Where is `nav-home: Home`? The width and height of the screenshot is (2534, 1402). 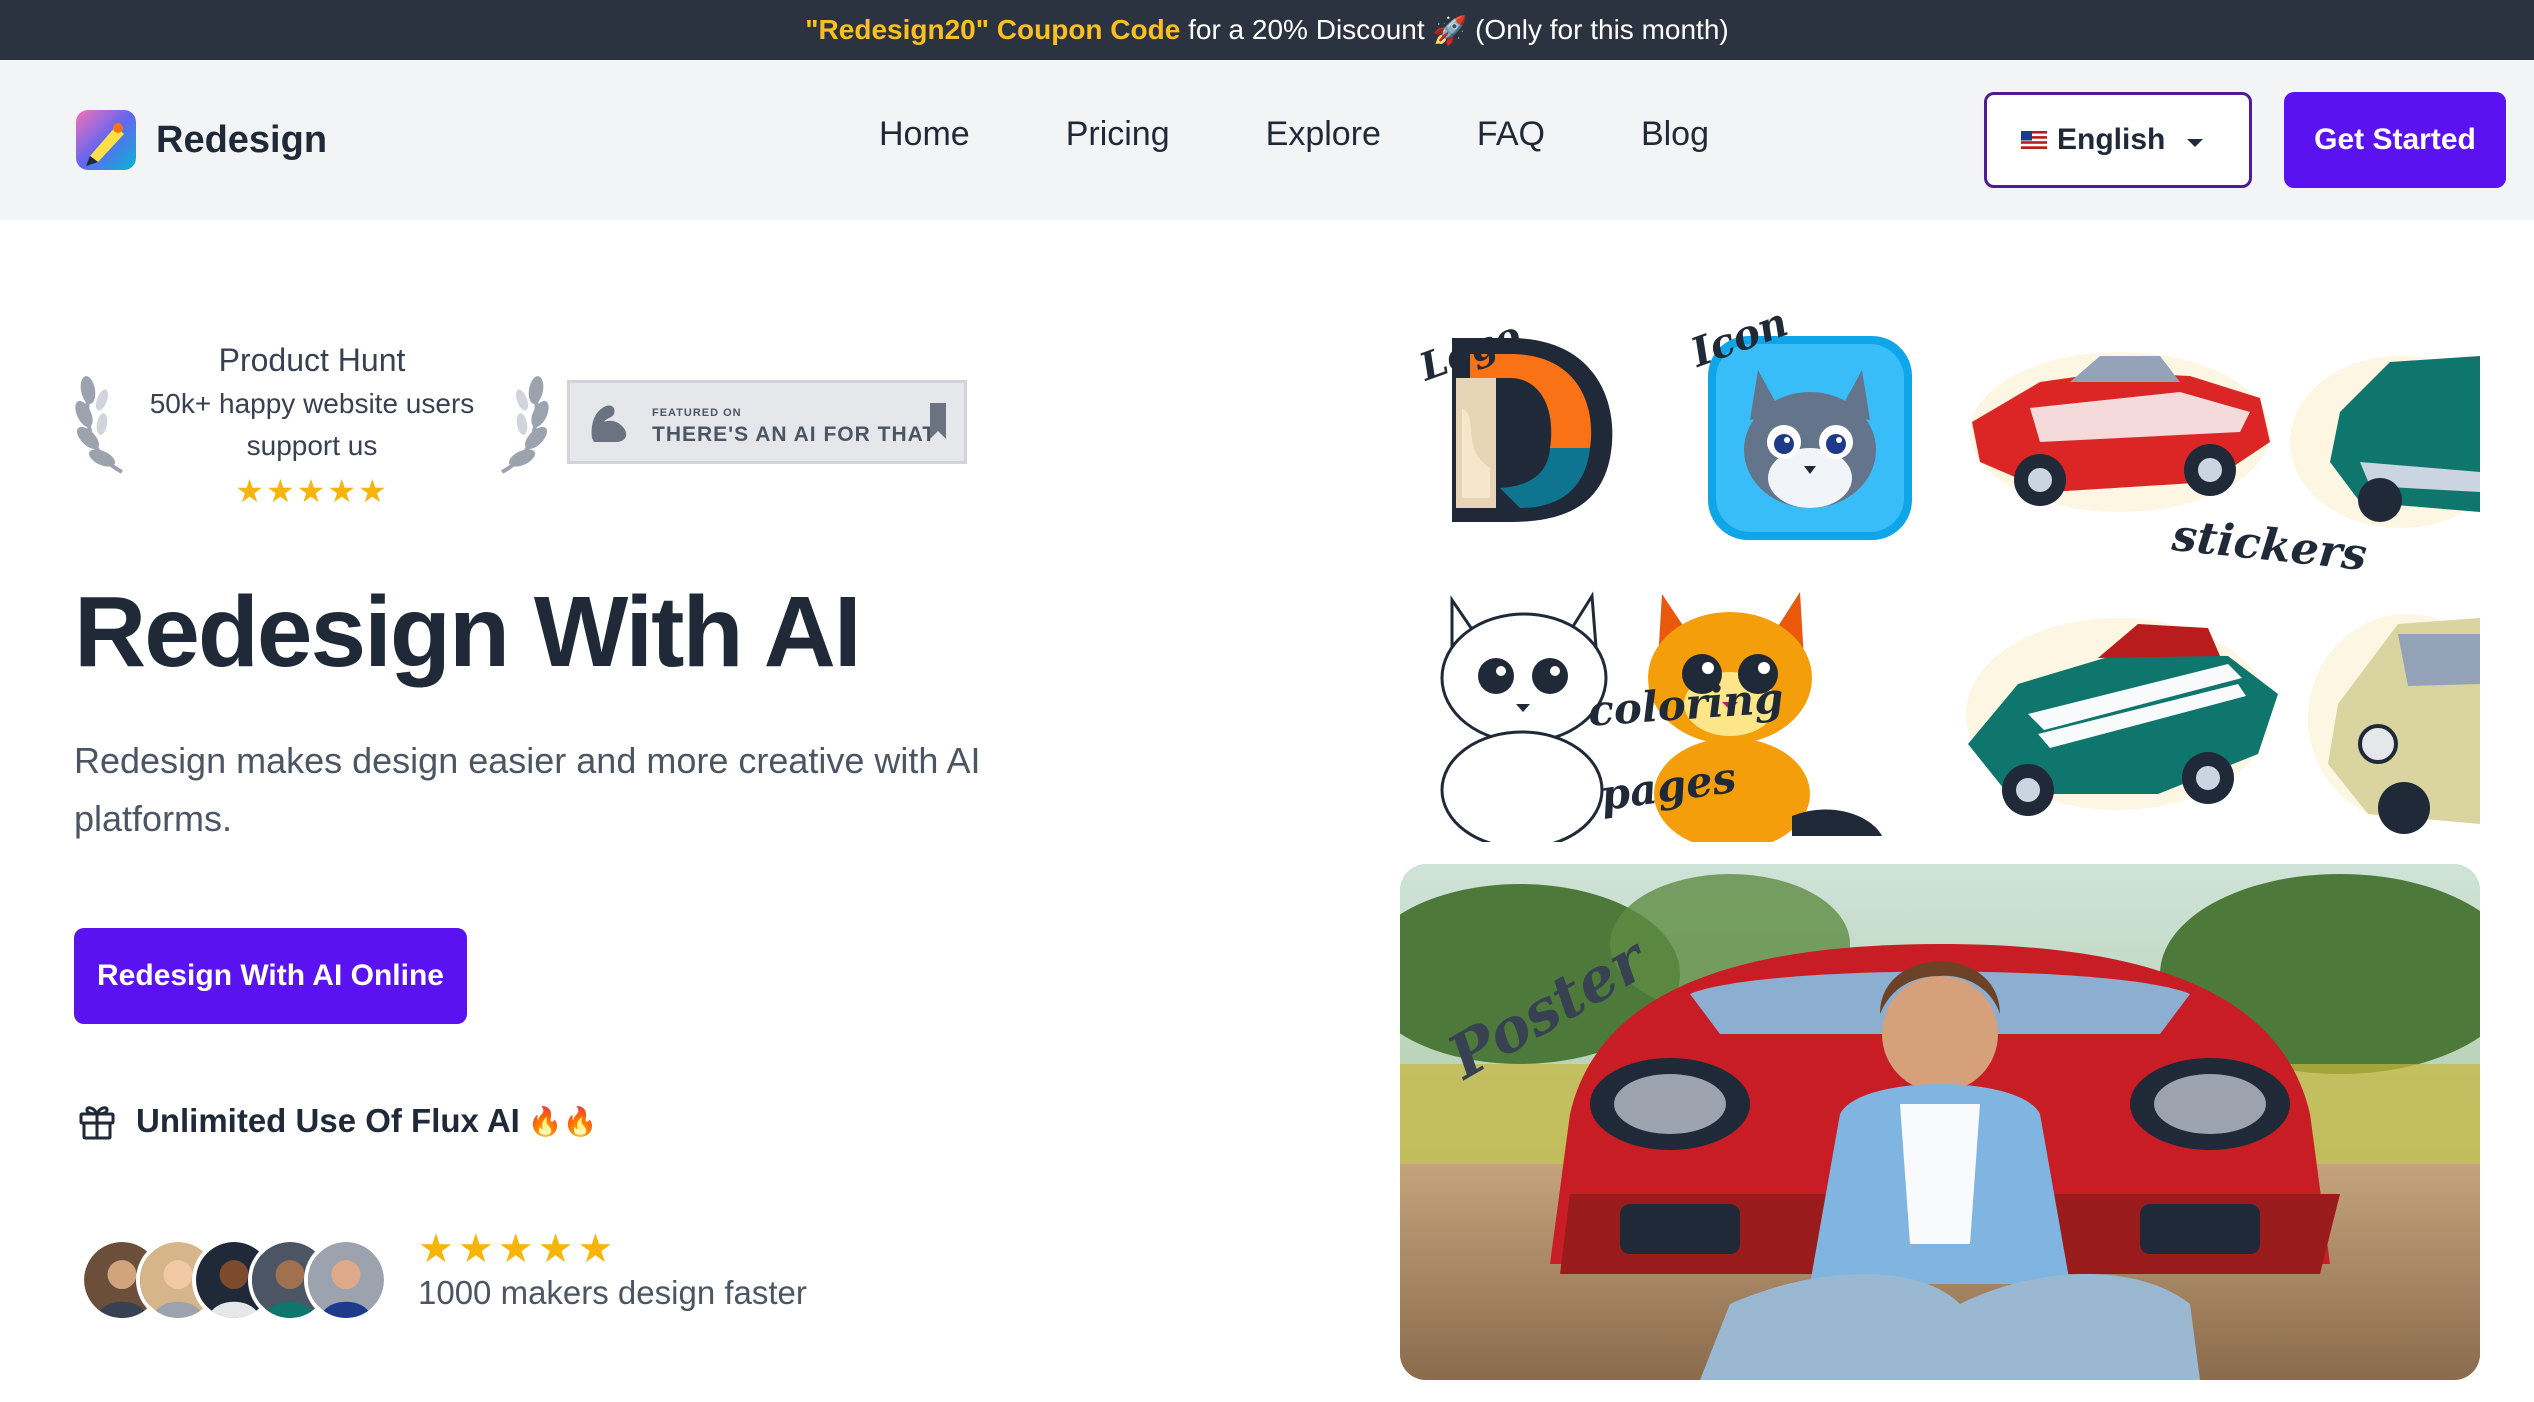
nav-home: Home is located at coordinates (924, 134).